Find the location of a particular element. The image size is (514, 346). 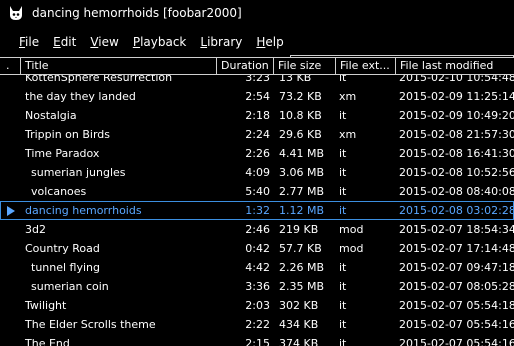

track-title: Country Road is located at coordinates (62, 248).